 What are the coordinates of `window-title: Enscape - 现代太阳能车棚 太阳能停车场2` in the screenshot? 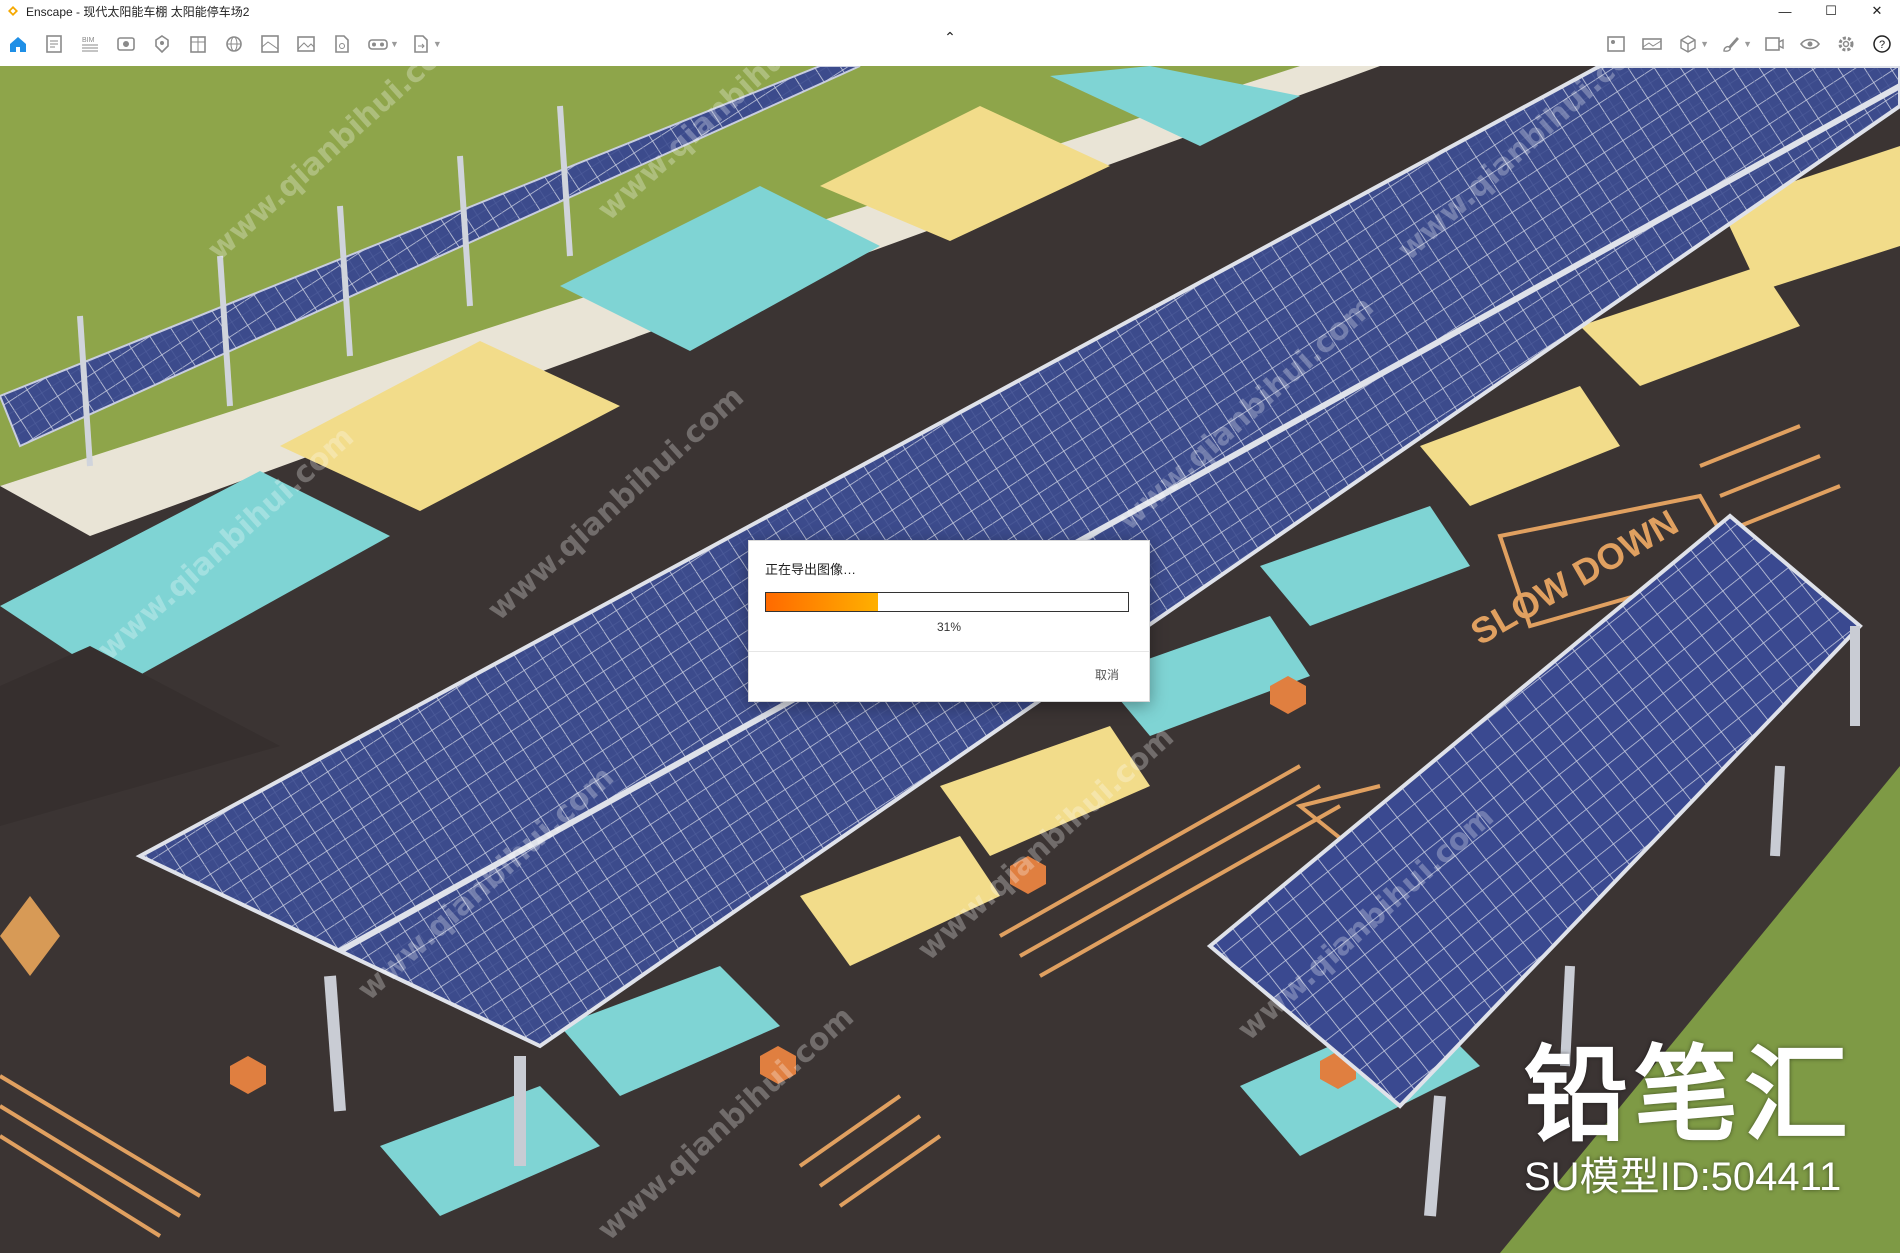 It's located at (138, 11).